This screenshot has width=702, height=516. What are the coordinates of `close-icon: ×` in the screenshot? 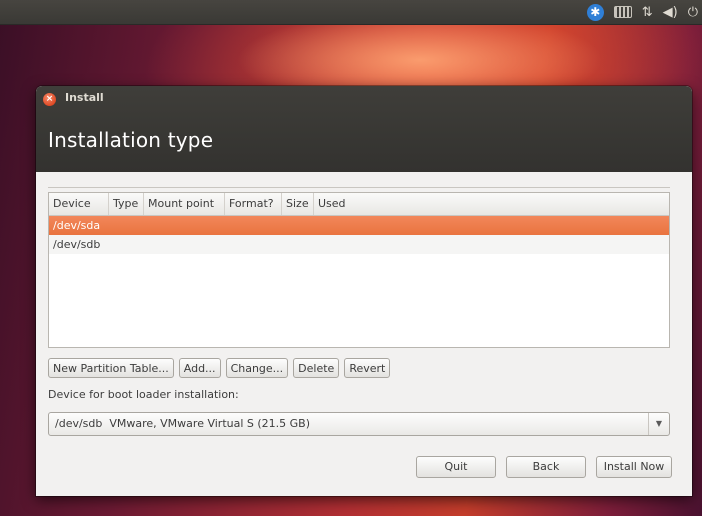 It's located at (49, 99).